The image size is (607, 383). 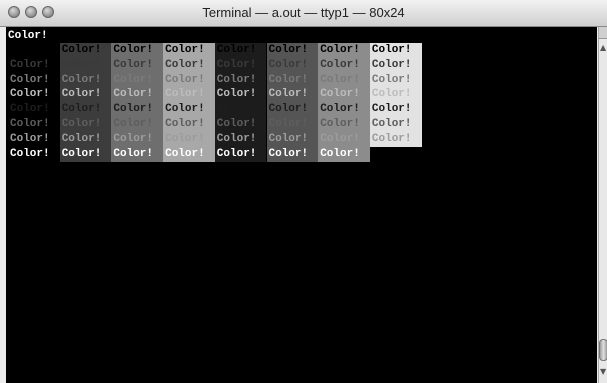 I want to click on vertical-scrollbar: ▲ ▼, so click(x=602, y=205).